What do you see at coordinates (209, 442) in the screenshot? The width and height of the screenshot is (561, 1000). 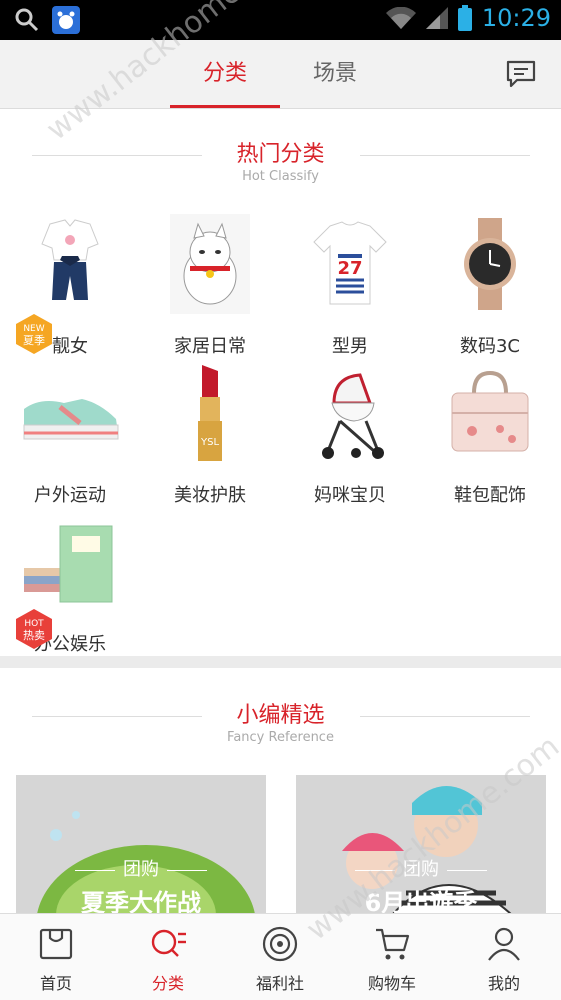 I see `svg-text: YSL` at bounding box center [209, 442].